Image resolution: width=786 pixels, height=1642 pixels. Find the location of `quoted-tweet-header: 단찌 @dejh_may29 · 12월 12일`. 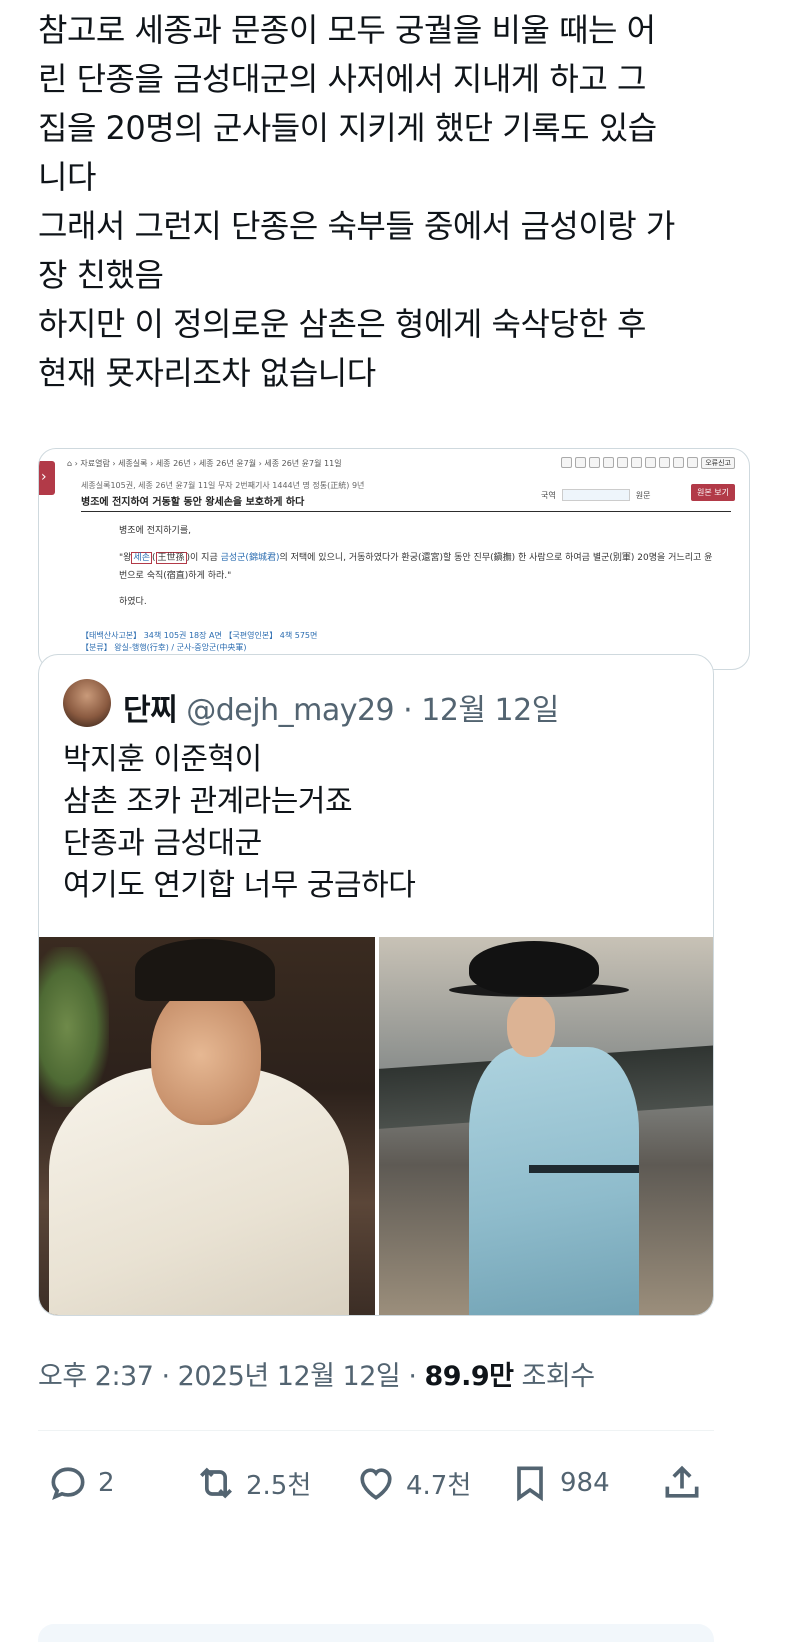

quoted-tweet-header: 단찌 @dejh_may29 · 12월 12일 is located at coordinates (341, 707).